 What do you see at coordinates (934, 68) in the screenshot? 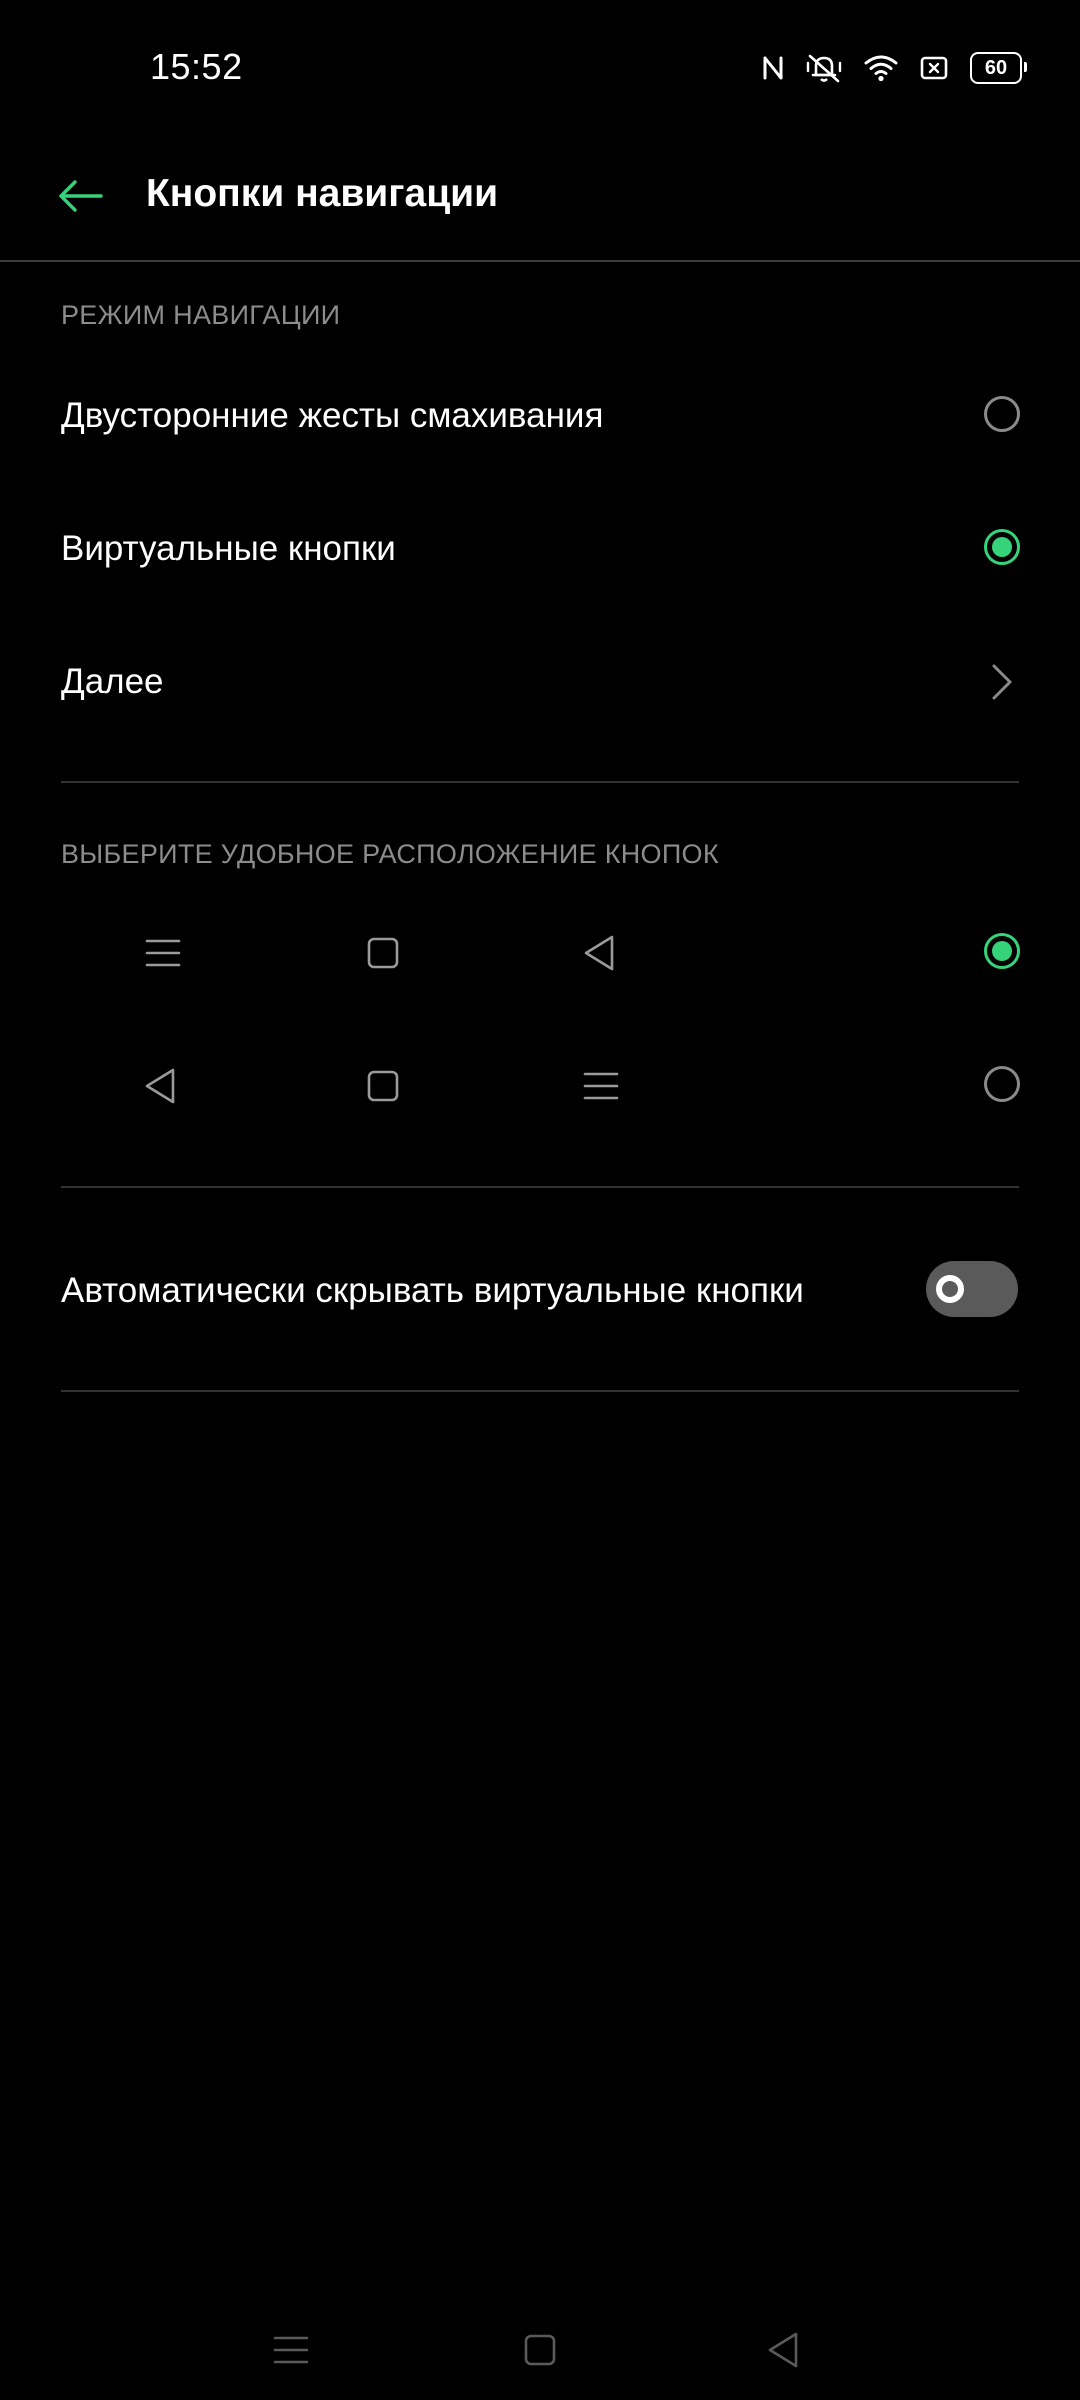
I see `sim-icon` at bounding box center [934, 68].